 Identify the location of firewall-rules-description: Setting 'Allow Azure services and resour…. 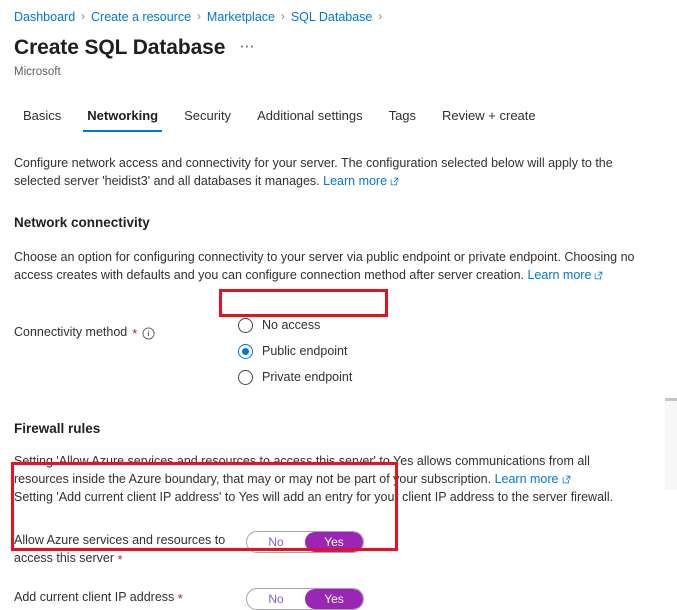
(330, 479).